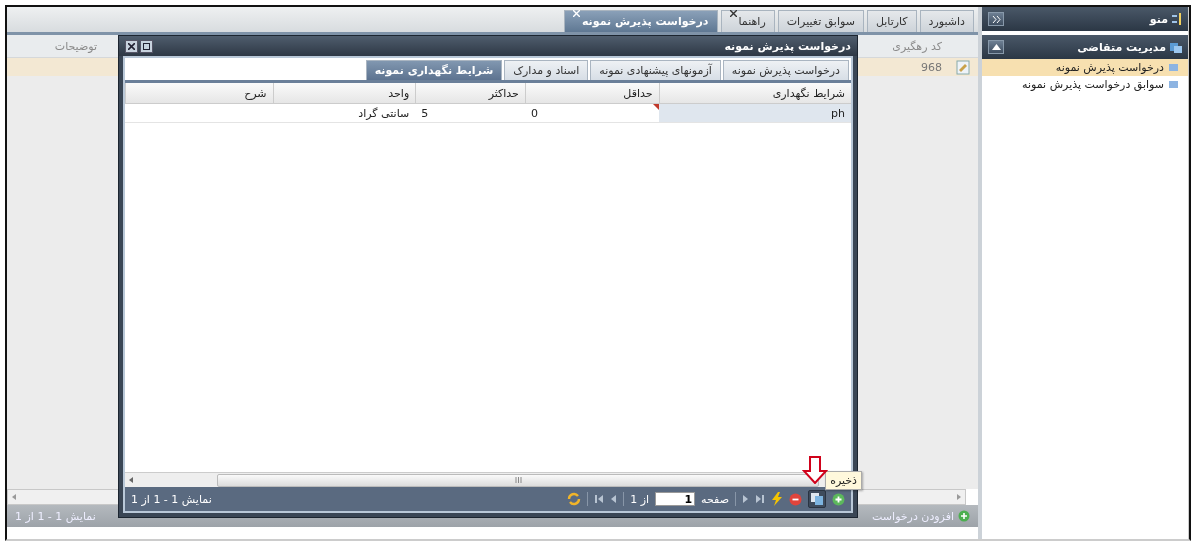 This screenshot has height=556, width=1194. I want to click on tooltip: ذخیره, so click(843, 480).